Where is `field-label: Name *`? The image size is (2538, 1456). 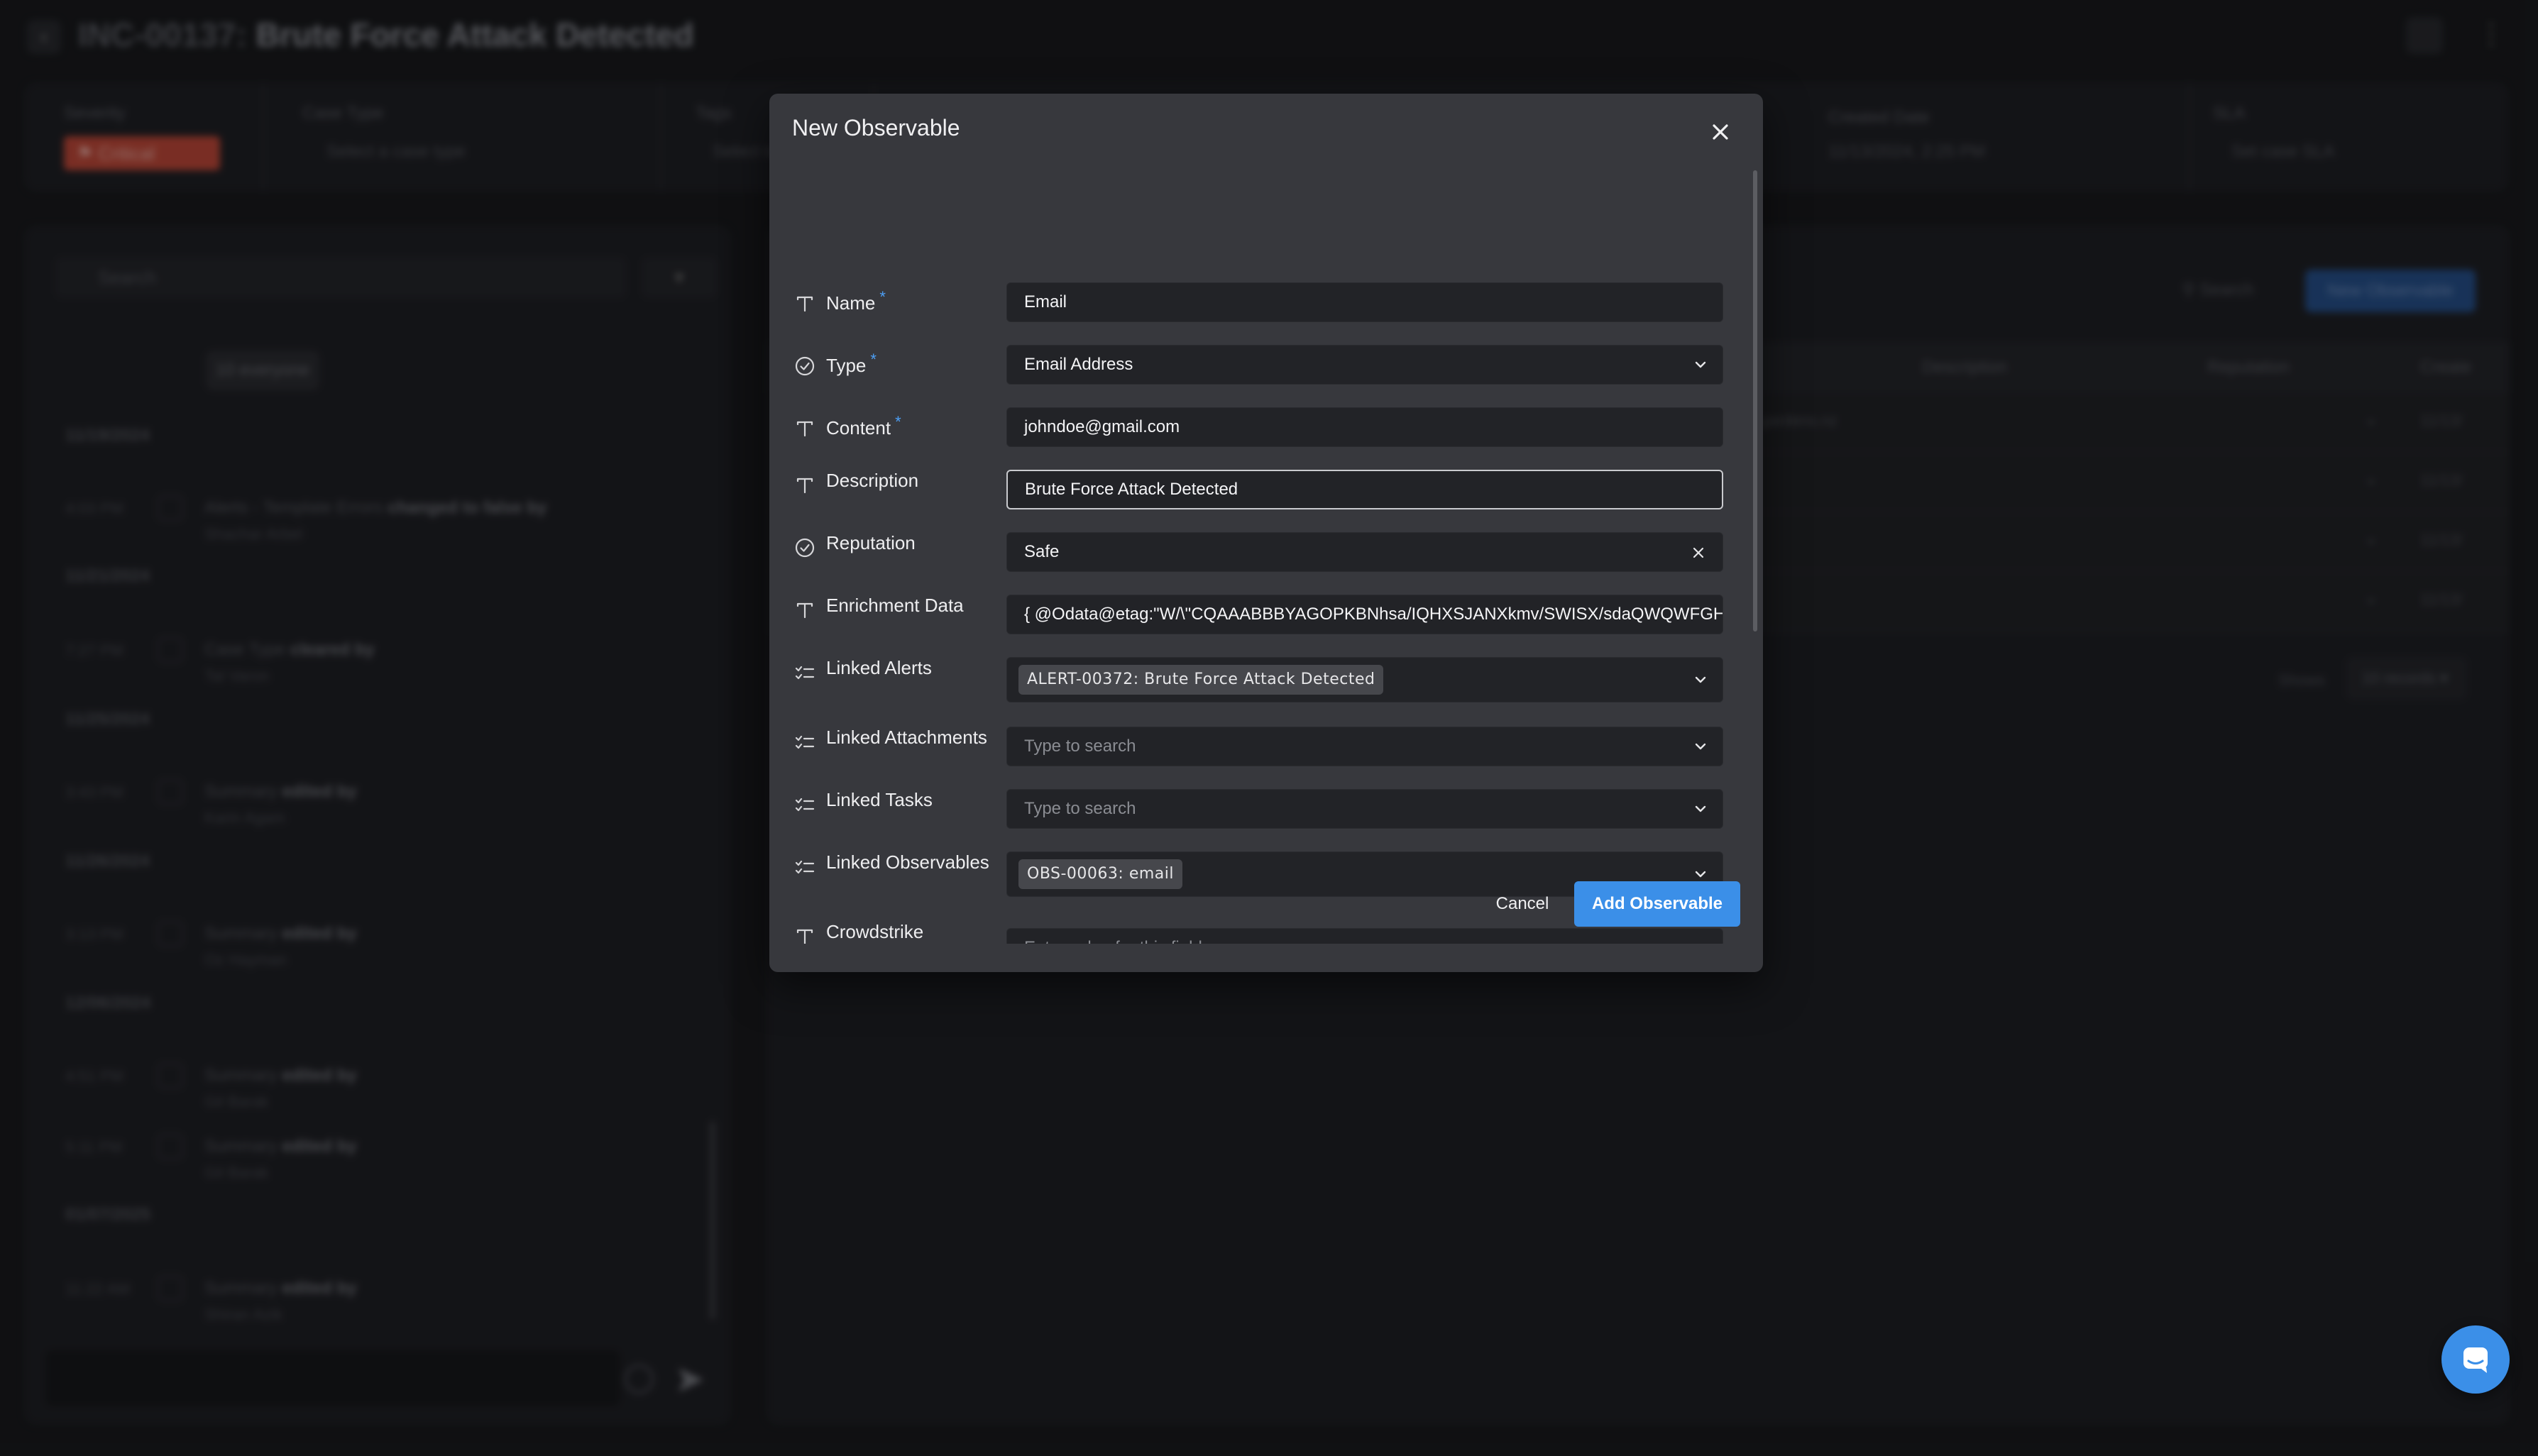
field-label: Name * is located at coordinates (856, 301).